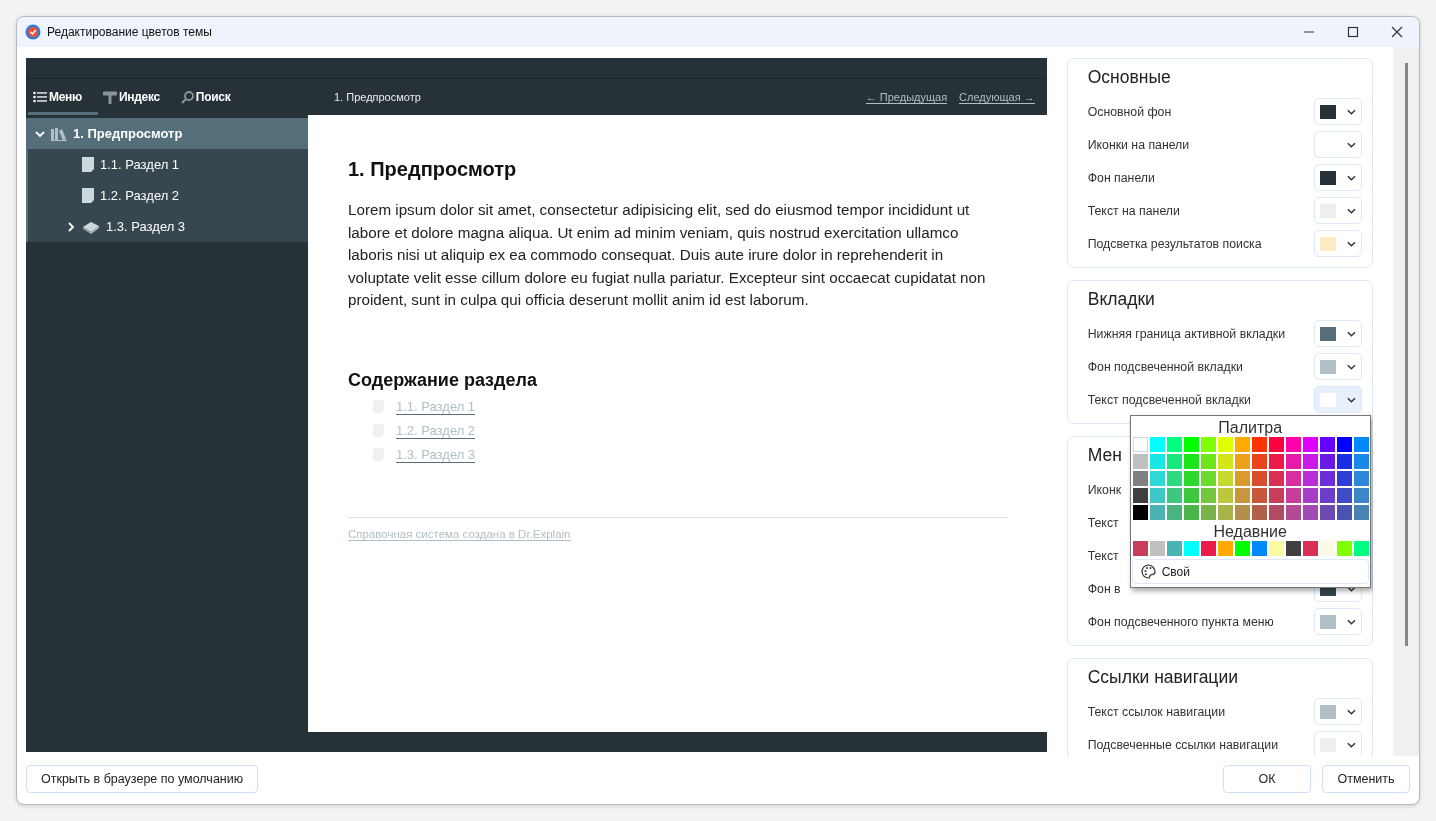 The height and width of the screenshot is (821, 1436). Describe the element at coordinates (136, 97) in the screenshot. I see `tab: Индекс` at that location.